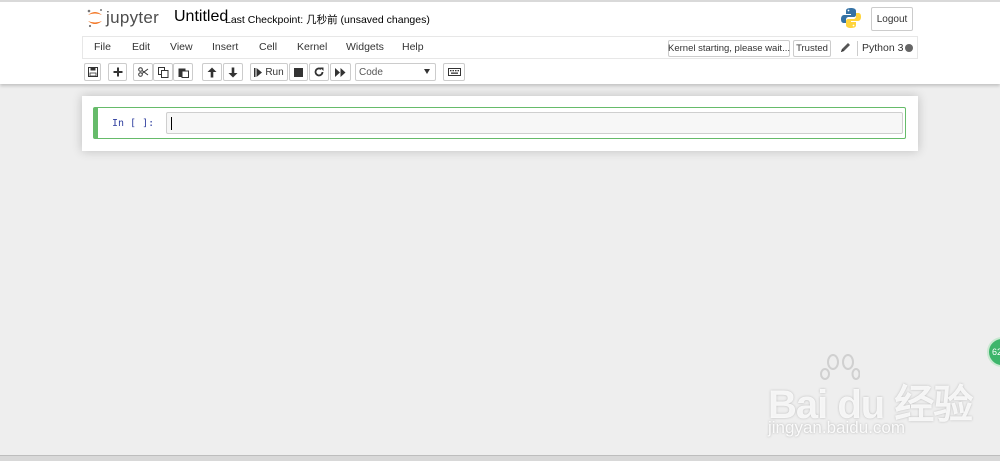 Image resolution: width=1000 pixels, height=461 pixels. What do you see at coordinates (365, 47) in the screenshot?
I see `menu-widgets: Widgets` at bounding box center [365, 47].